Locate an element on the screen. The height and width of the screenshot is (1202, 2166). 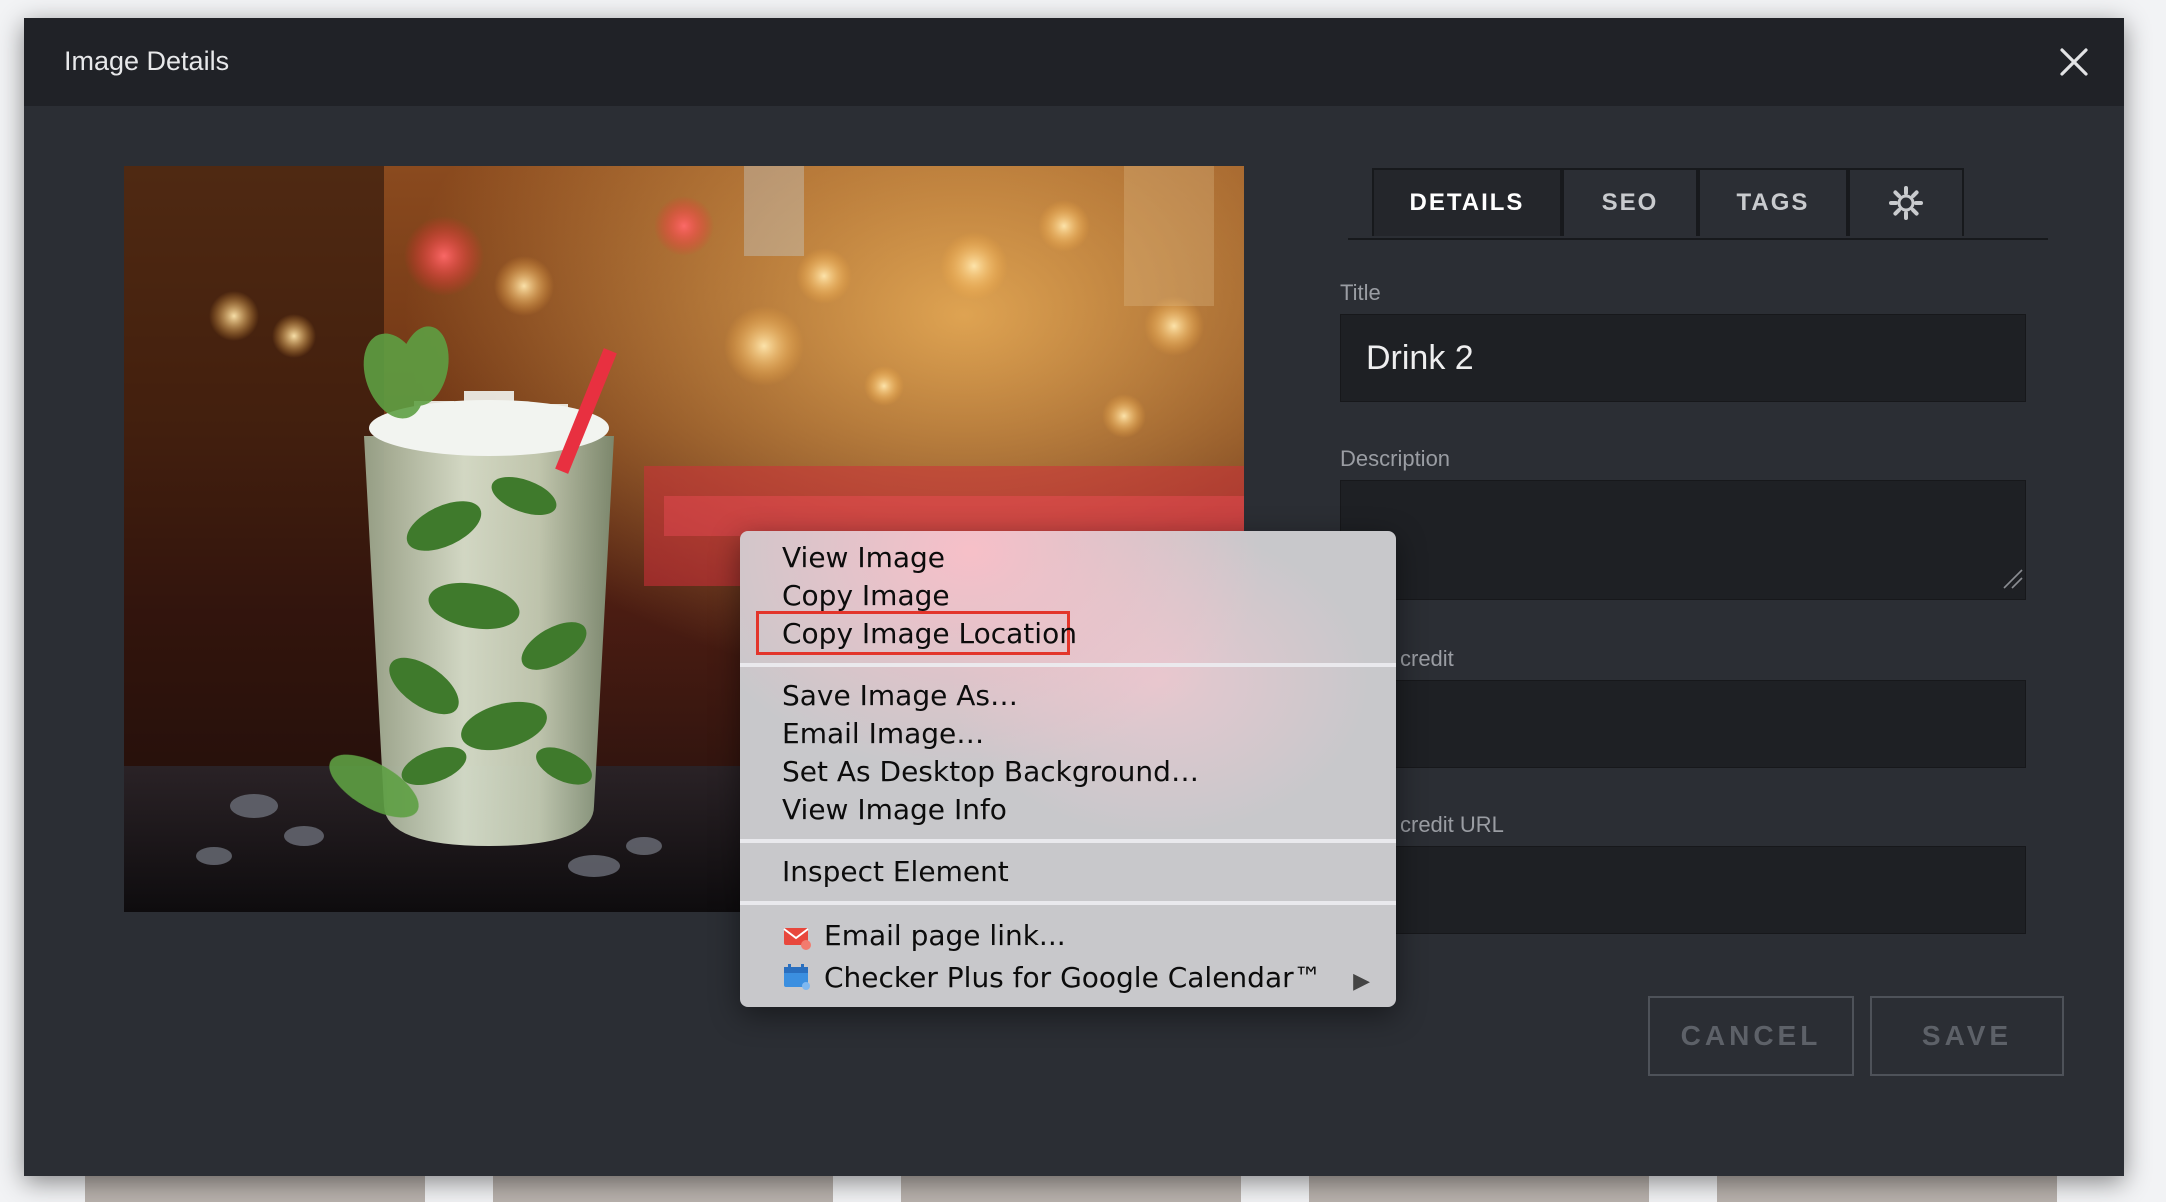
tab-details: DETAILS is located at coordinates (1467, 202).